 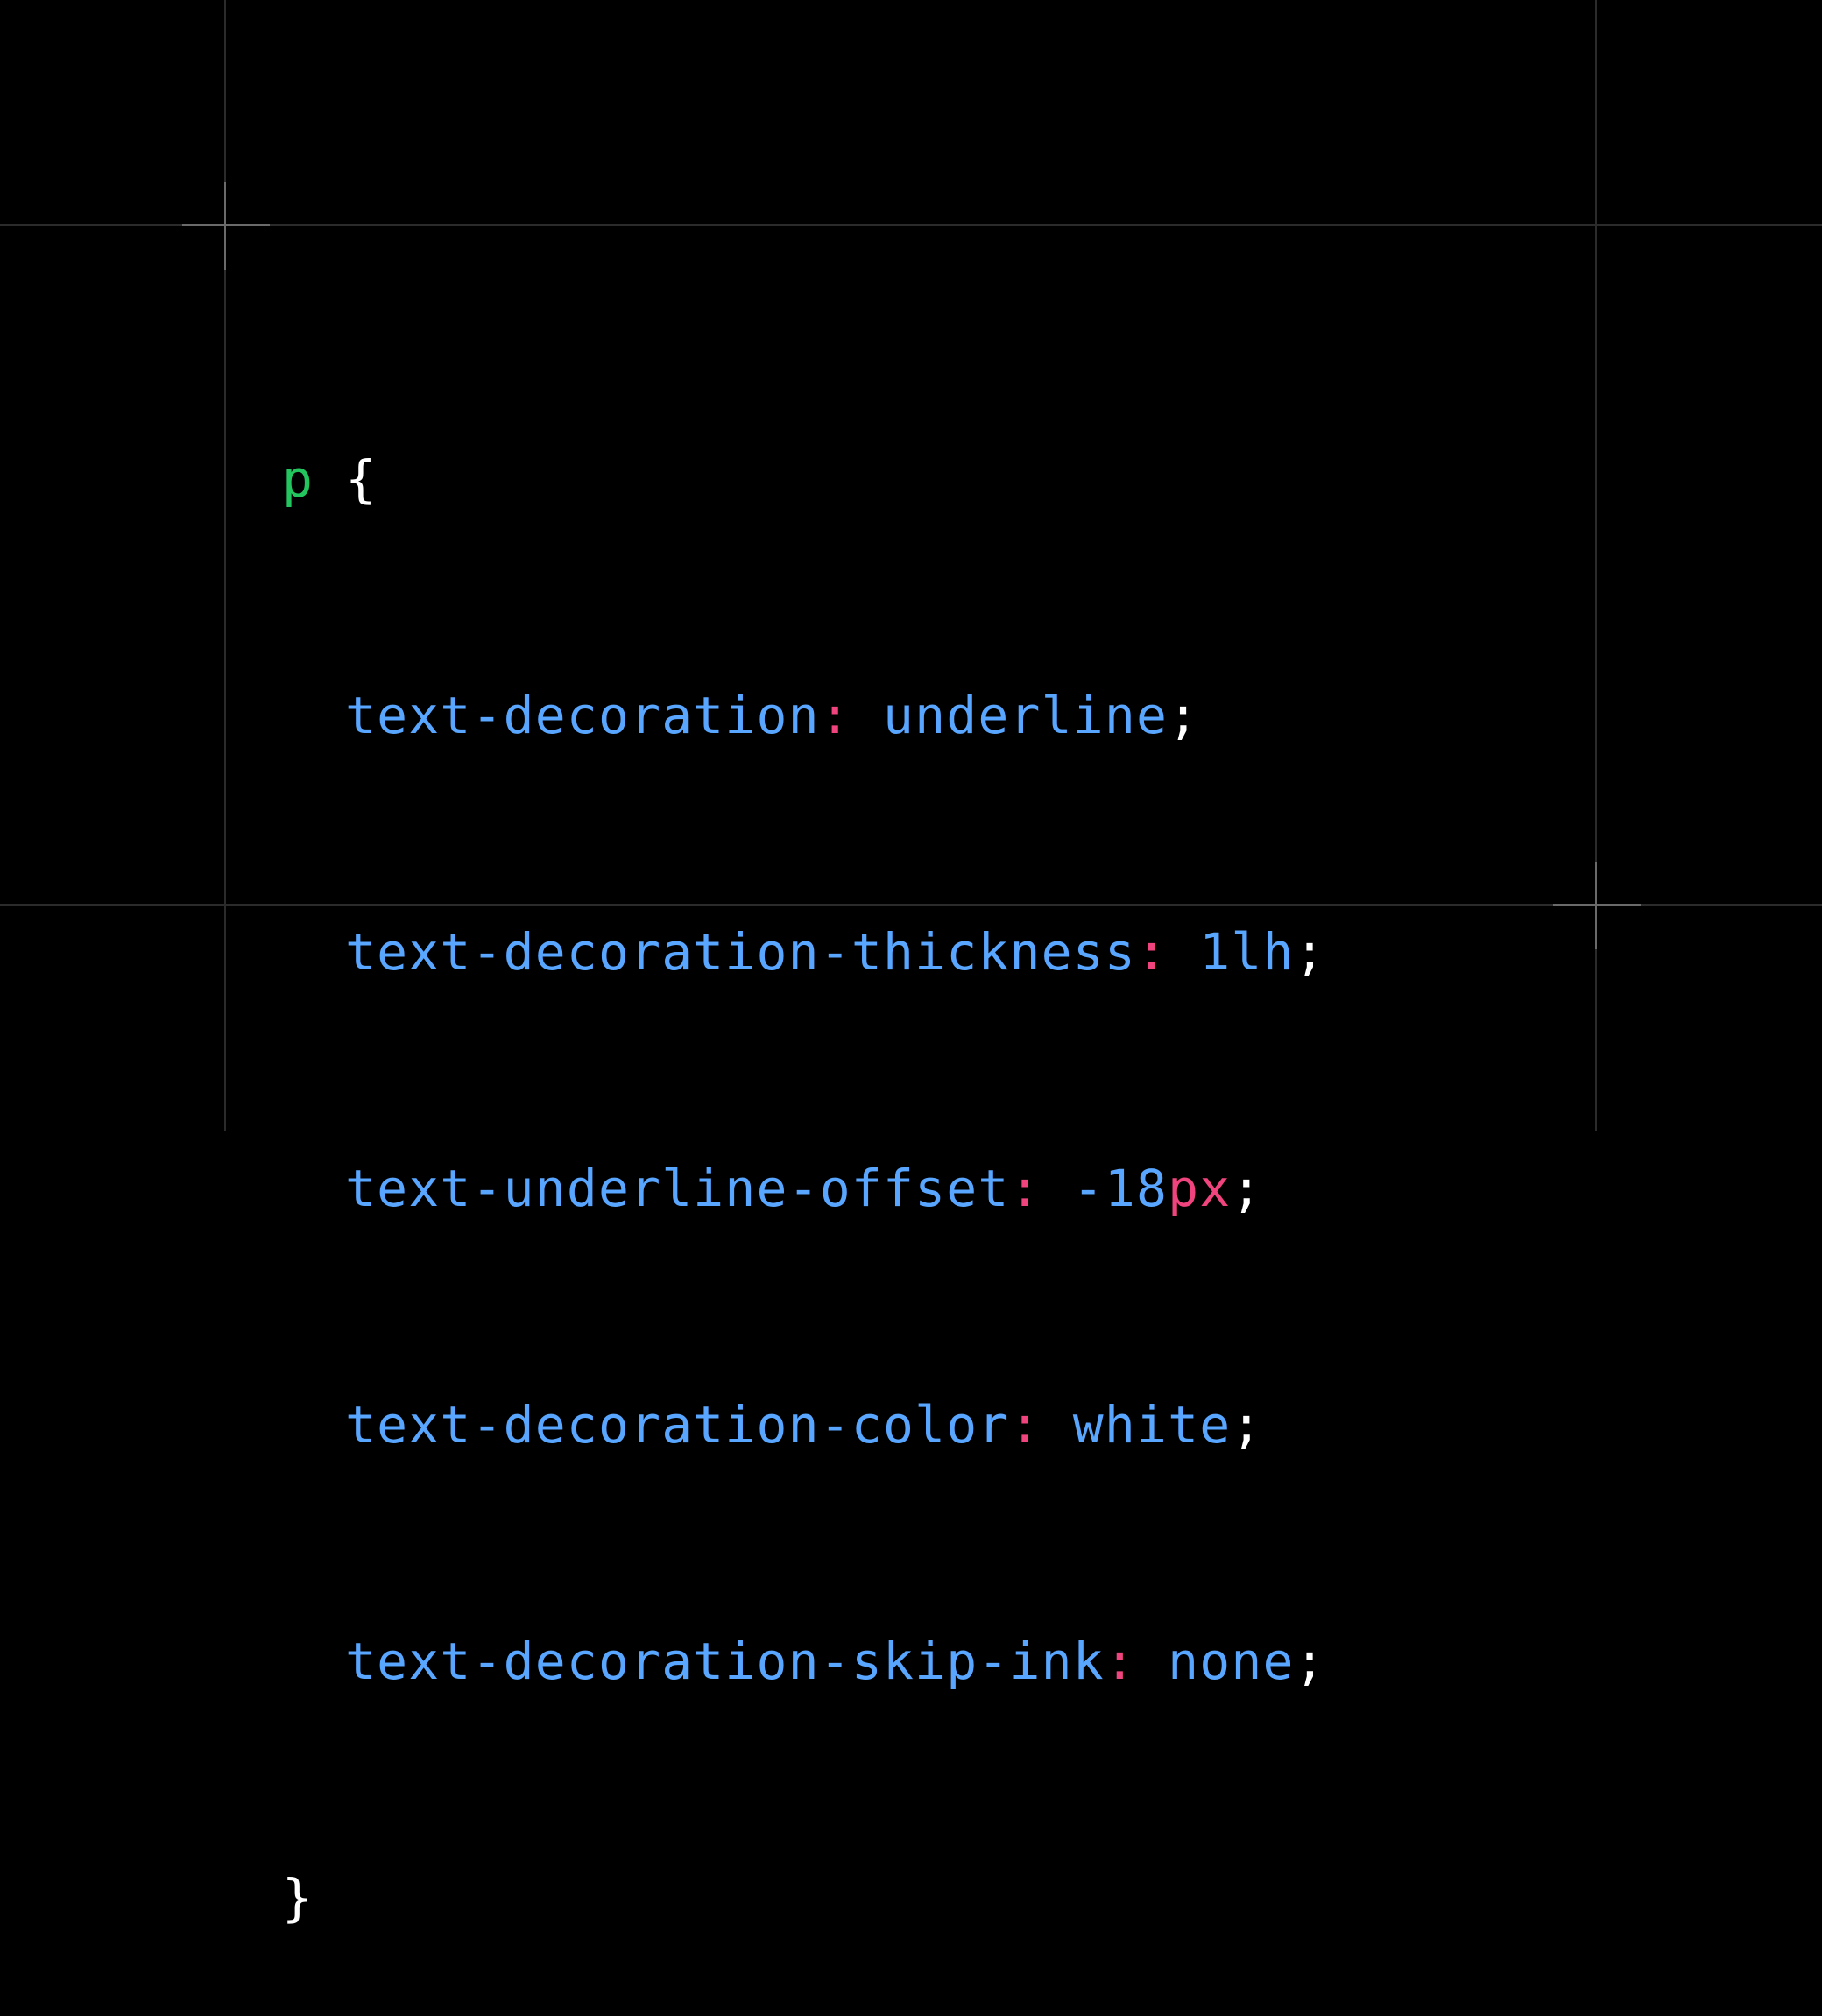 I want to click on css-property: text-decoration-color, so click(x=677, y=1425).